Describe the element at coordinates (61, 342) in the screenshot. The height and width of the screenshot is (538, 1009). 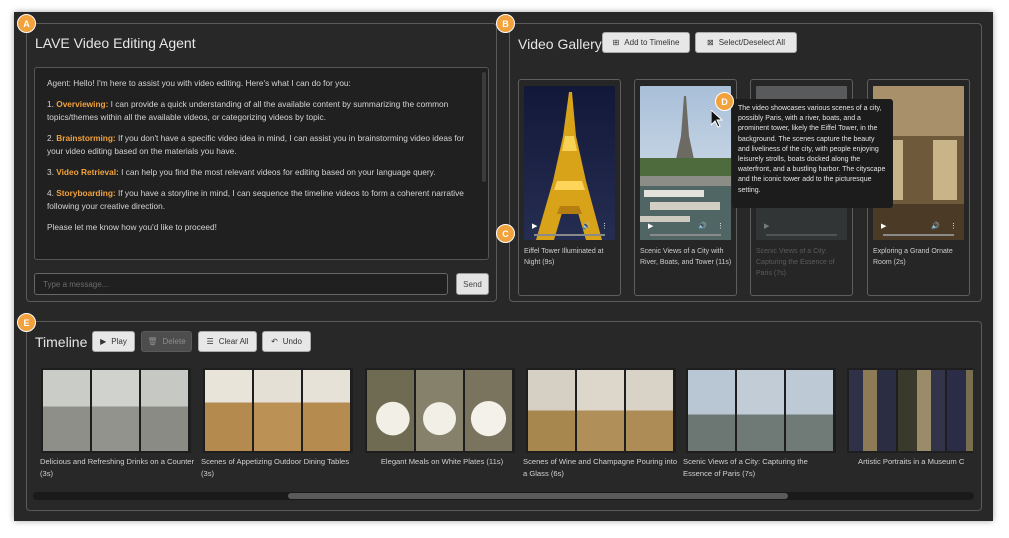
I see `timeline-title: Timeline` at that location.